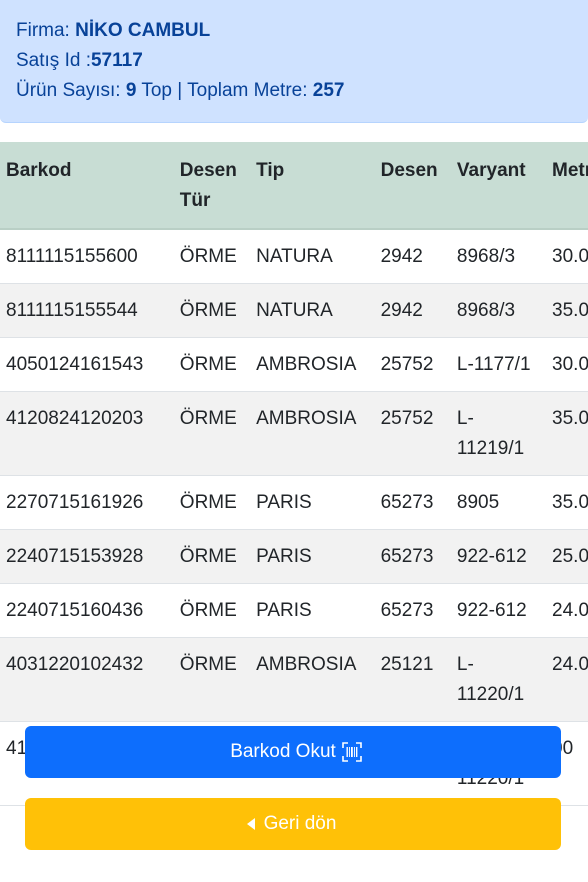 The height and width of the screenshot is (882, 588). What do you see at coordinates (212, 186) in the screenshot?
I see `column-header-desen-tur: Desen Tür` at bounding box center [212, 186].